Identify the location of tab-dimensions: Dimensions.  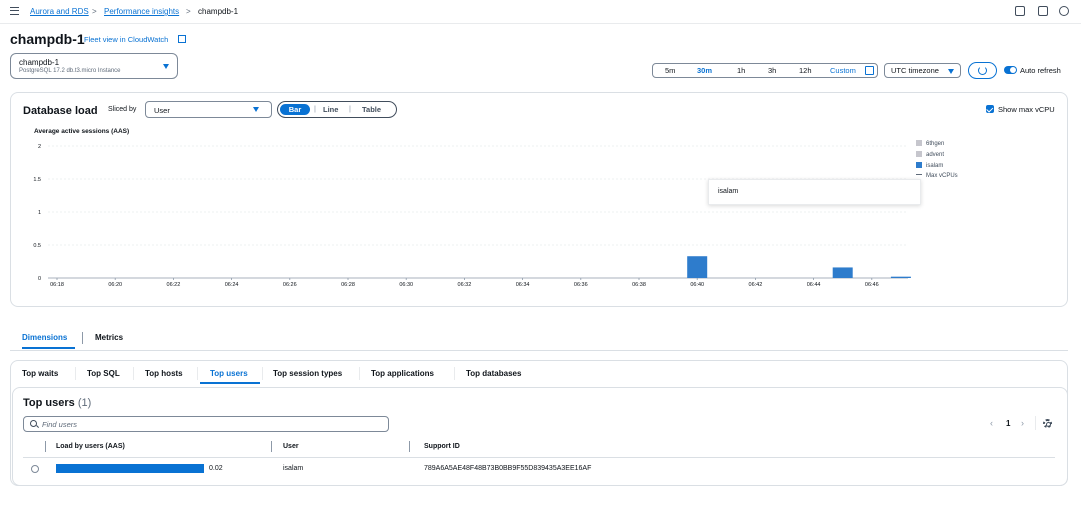
(44, 337).